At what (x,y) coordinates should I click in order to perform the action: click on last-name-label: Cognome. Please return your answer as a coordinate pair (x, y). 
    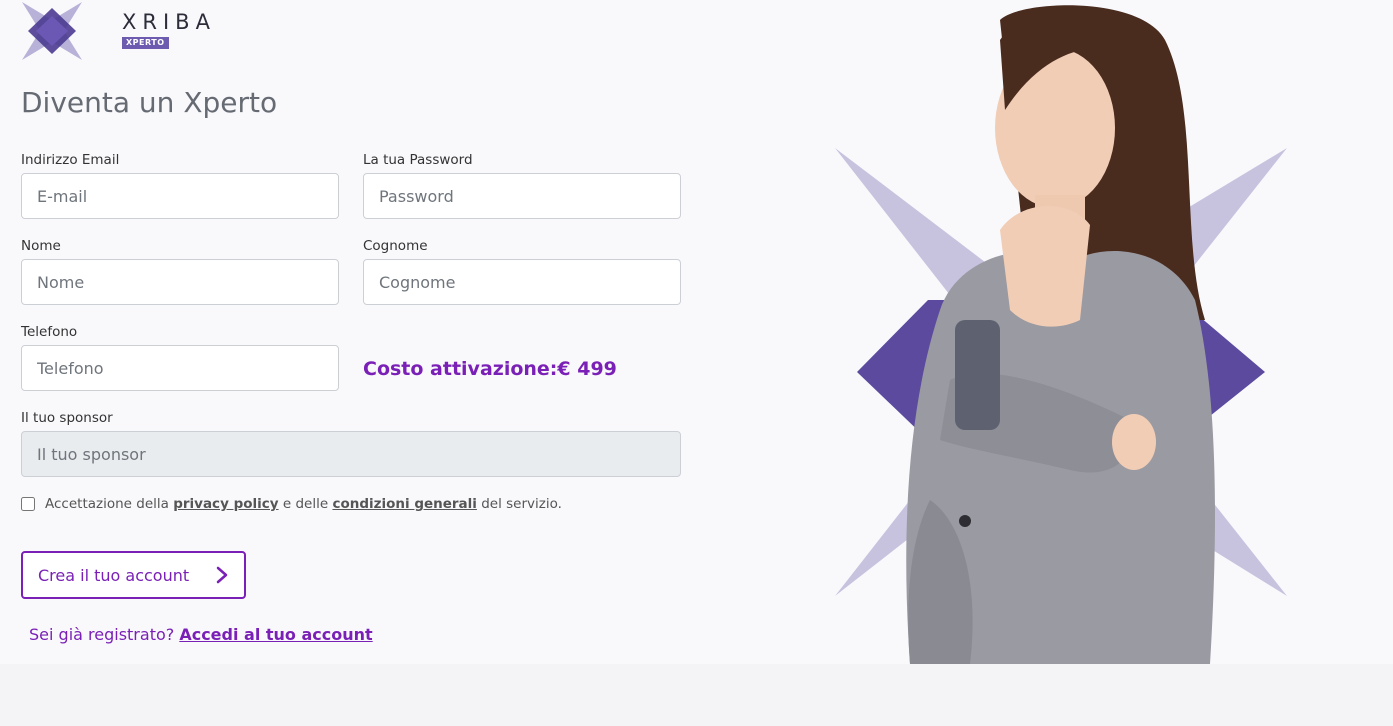
    Looking at the image, I should click on (395, 246).